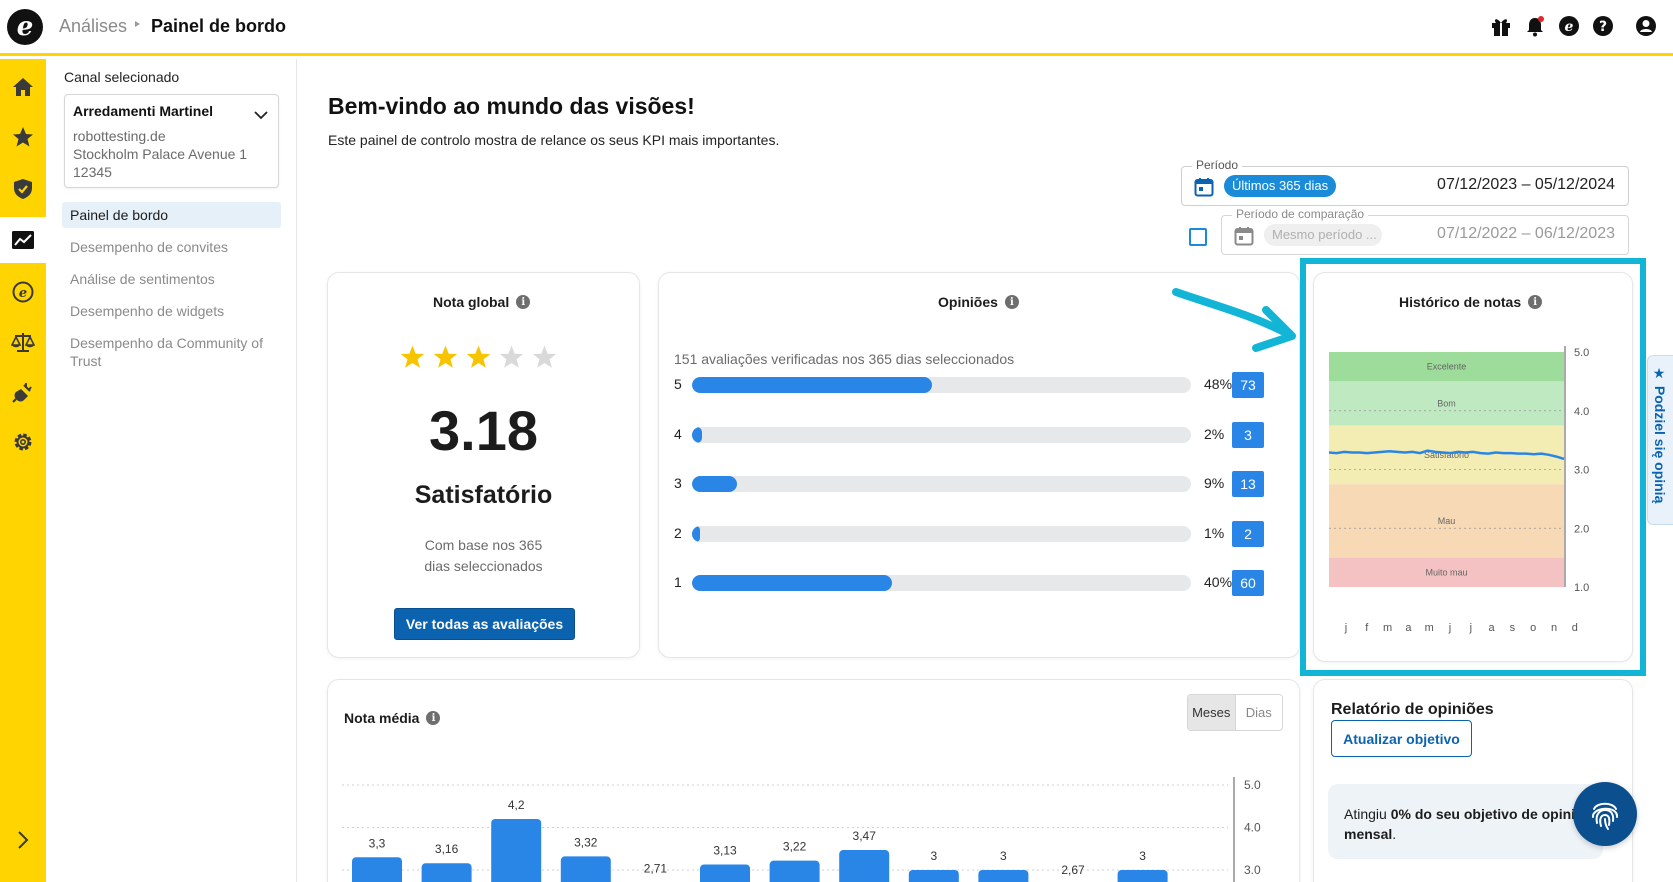 The height and width of the screenshot is (882, 1673). What do you see at coordinates (1646, 26) in the screenshot?
I see `user-icon` at bounding box center [1646, 26].